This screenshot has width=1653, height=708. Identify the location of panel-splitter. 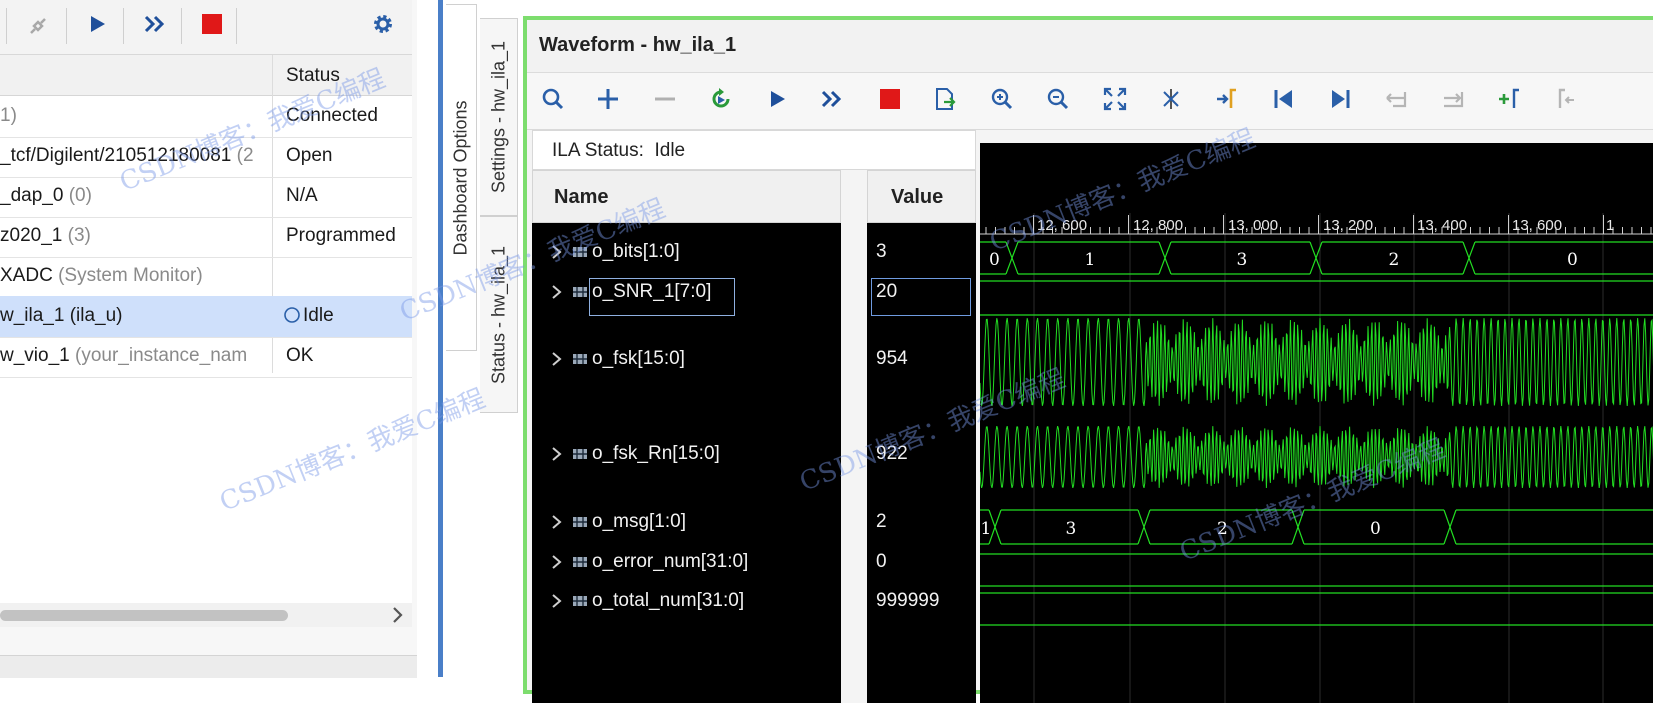
(440, 338).